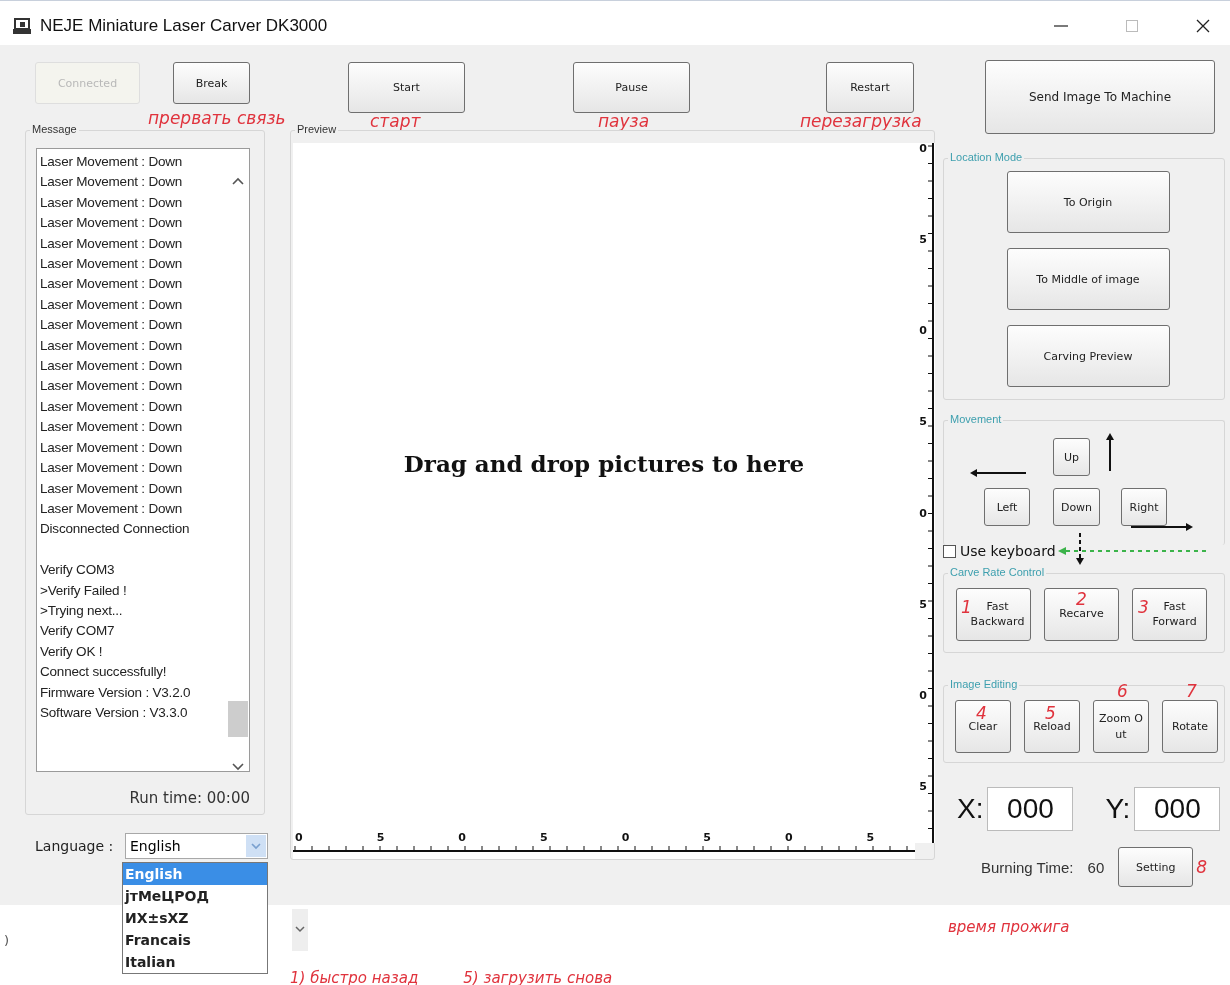 This screenshot has width=1230, height=985. What do you see at coordinates (998, 473) in the screenshot?
I see `arrow-left-icon` at bounding box center [998, 473].